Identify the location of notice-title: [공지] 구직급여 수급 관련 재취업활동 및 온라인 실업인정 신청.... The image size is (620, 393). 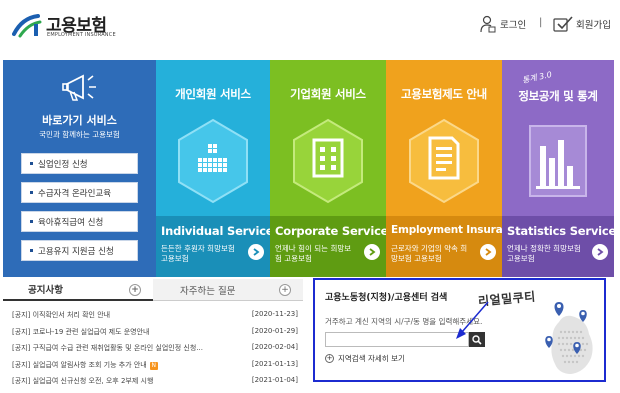
(107, 348).